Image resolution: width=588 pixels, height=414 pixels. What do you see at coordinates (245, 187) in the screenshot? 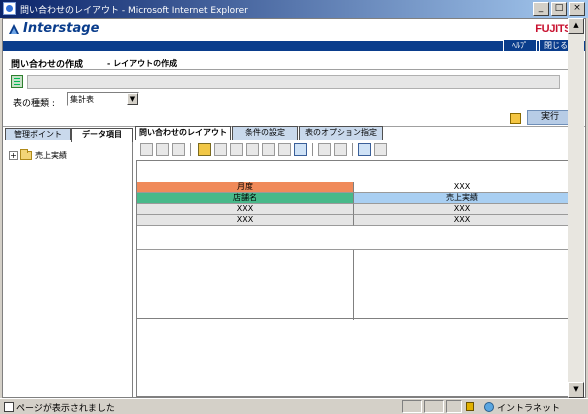
I see `row-header-month: 月度` at bounding box center [245, 187].